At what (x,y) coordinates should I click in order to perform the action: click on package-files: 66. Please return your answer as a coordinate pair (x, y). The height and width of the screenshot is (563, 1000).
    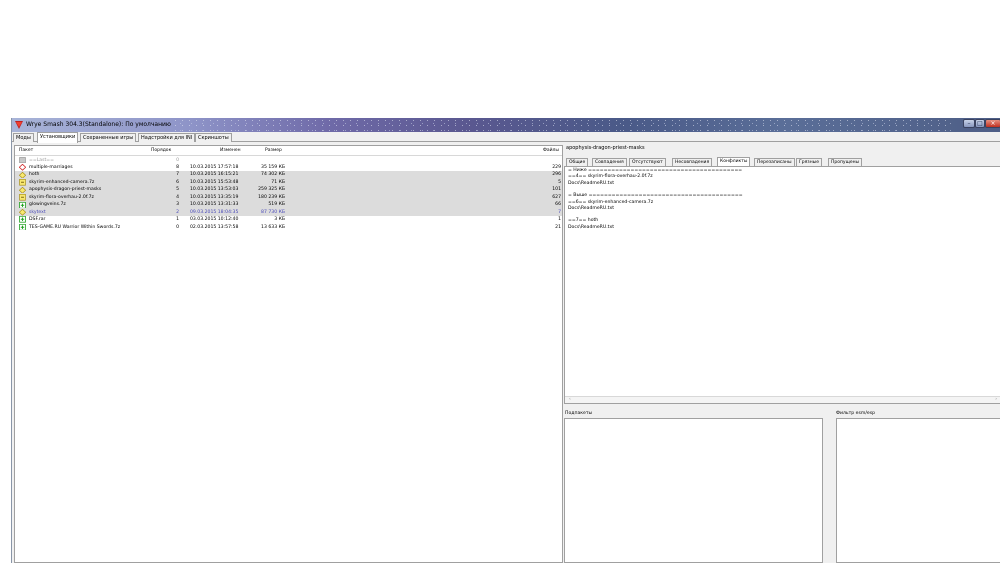
    Looking at the image, I should click on (558, 205).